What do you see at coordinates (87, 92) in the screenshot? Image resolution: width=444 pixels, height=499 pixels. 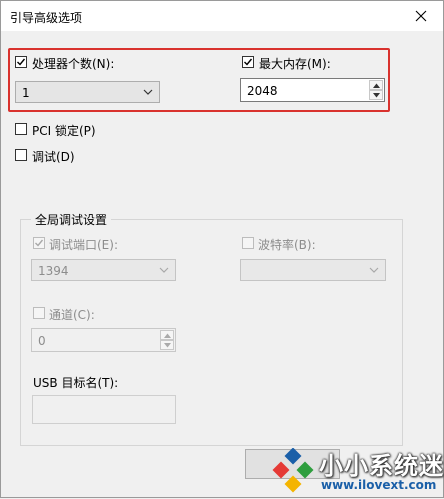 I see `processor-count-dropdown: 1` at bounding box center [87, 92].